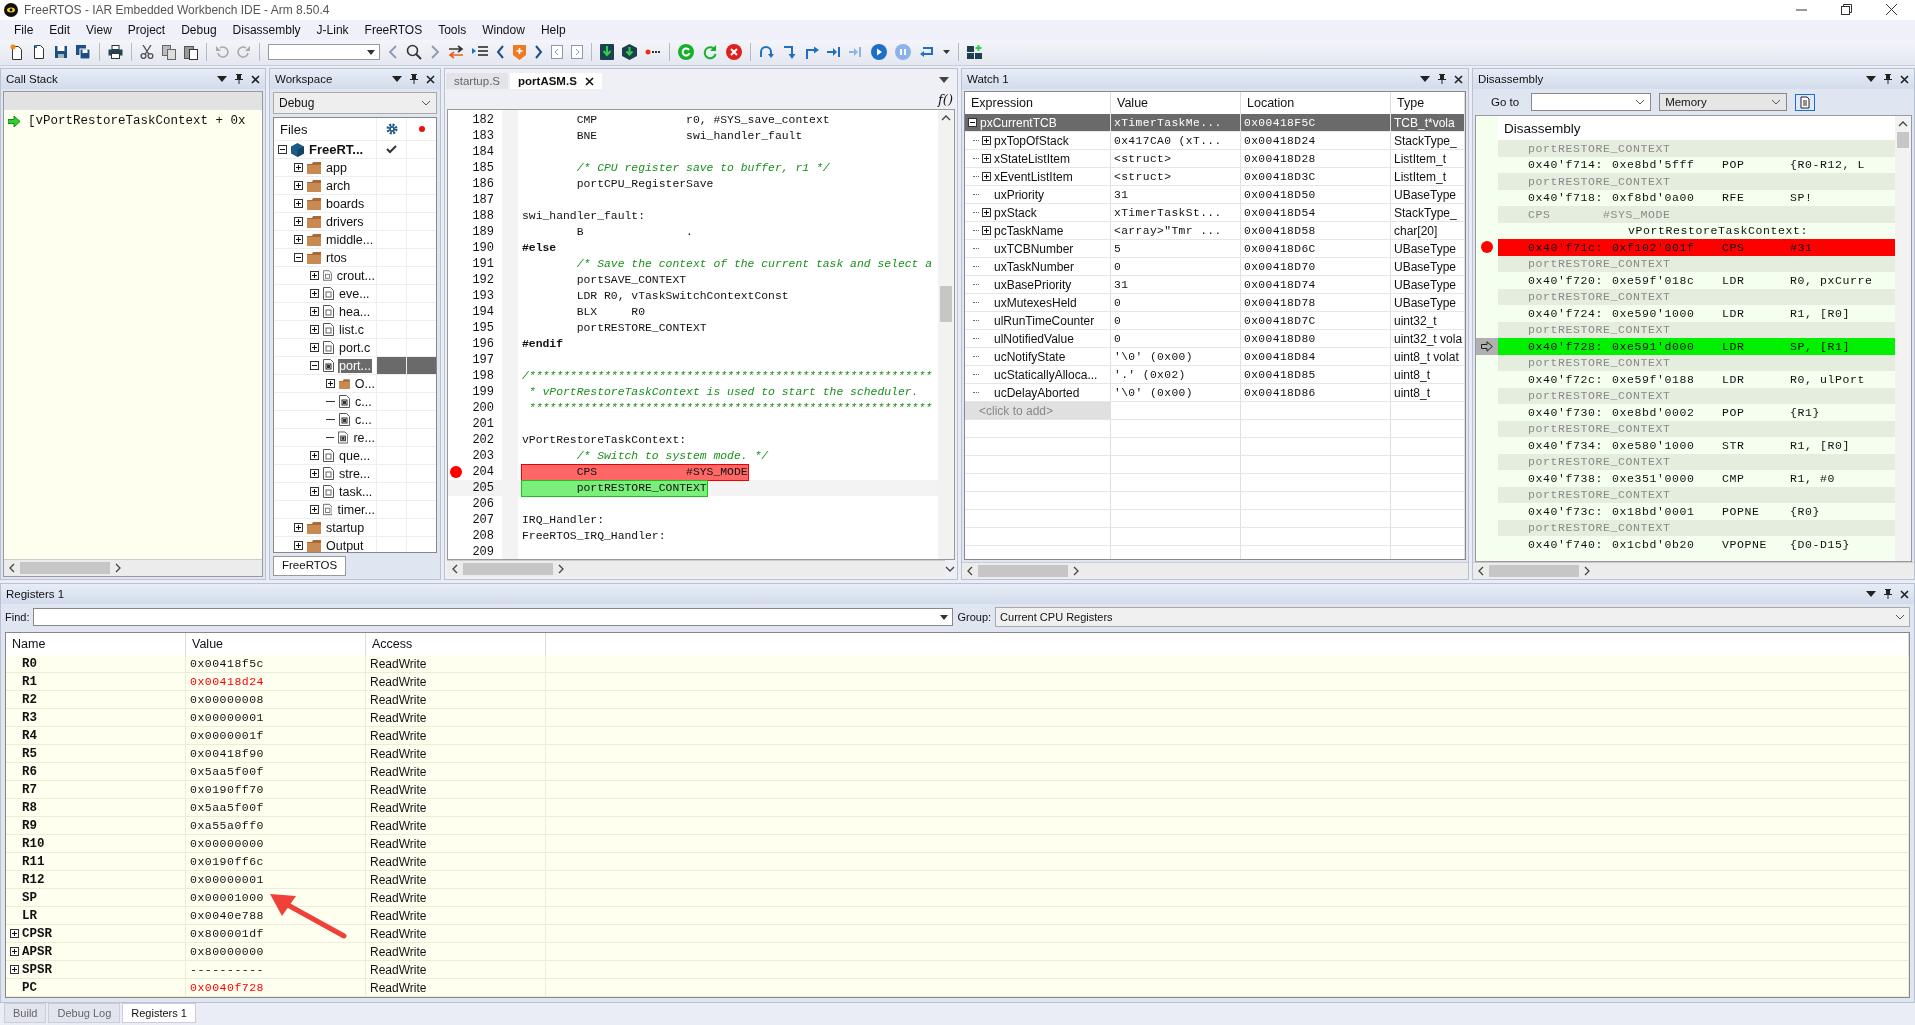 This screenshot has width=1915, height=1025. What do you see at coordinates (345, 527) in the screenshot?
I see `tree-item: startup` at bounding box center [345, 527].